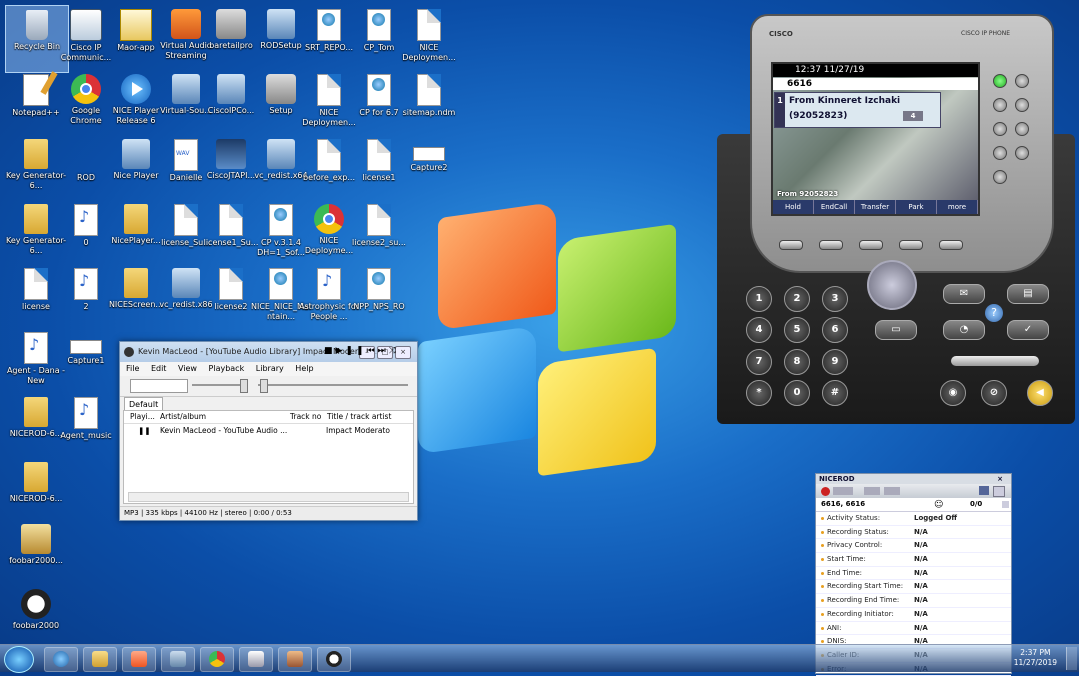 Image resolution: width=1079 pixels, height=676 pixels. I want to click on player-toolbar, so click(268, 386).